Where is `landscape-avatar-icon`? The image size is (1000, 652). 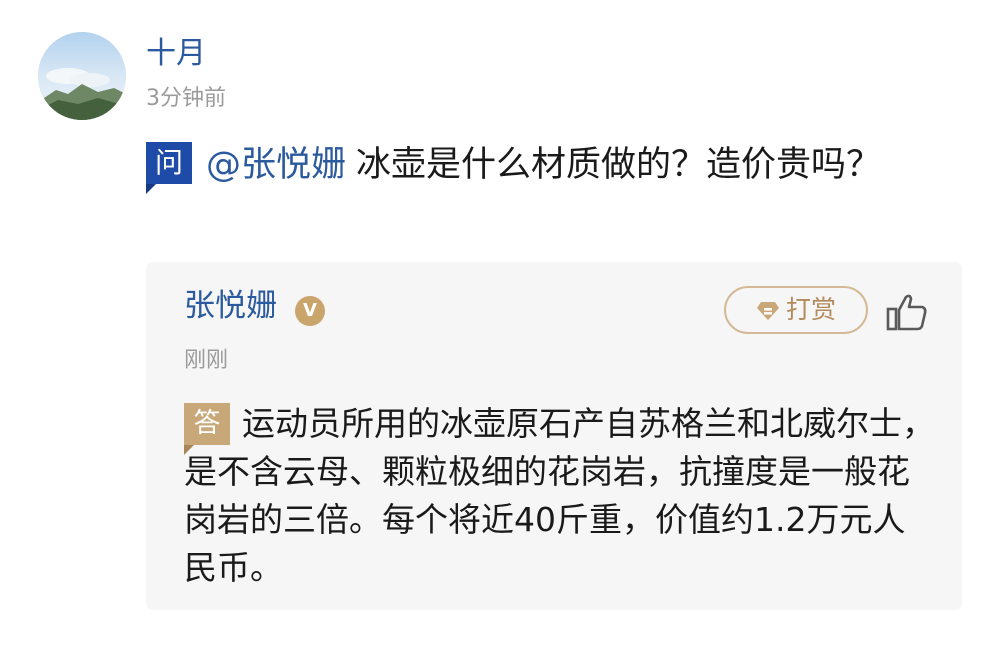
landscape-avatar-icon is located at coordinates (82, 76).